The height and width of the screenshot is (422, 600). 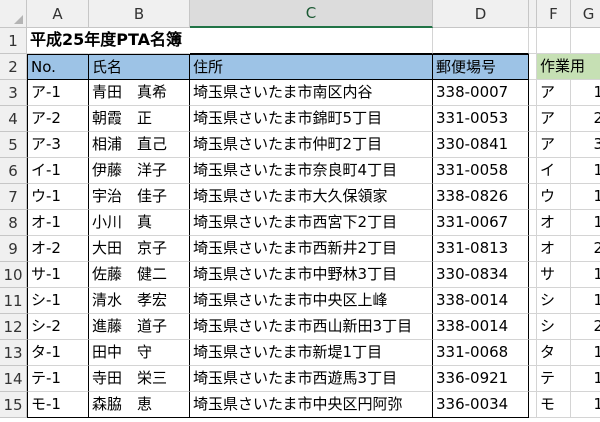 I want to click on cell-no: タ-1, so click(x=58, y=353).